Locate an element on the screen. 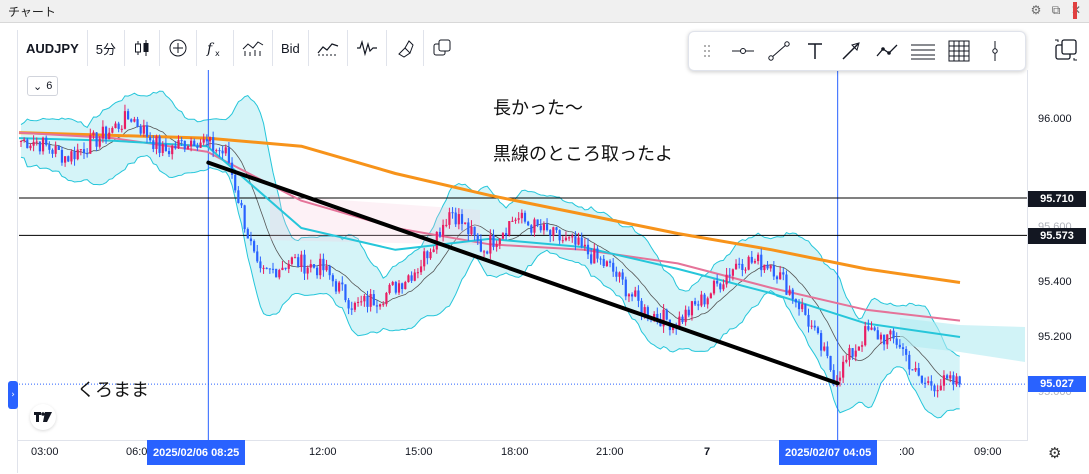 Image resolution: width=1089 pixels, height=474 pixels. drag-handle-icon is located at coordinates (707, 51).